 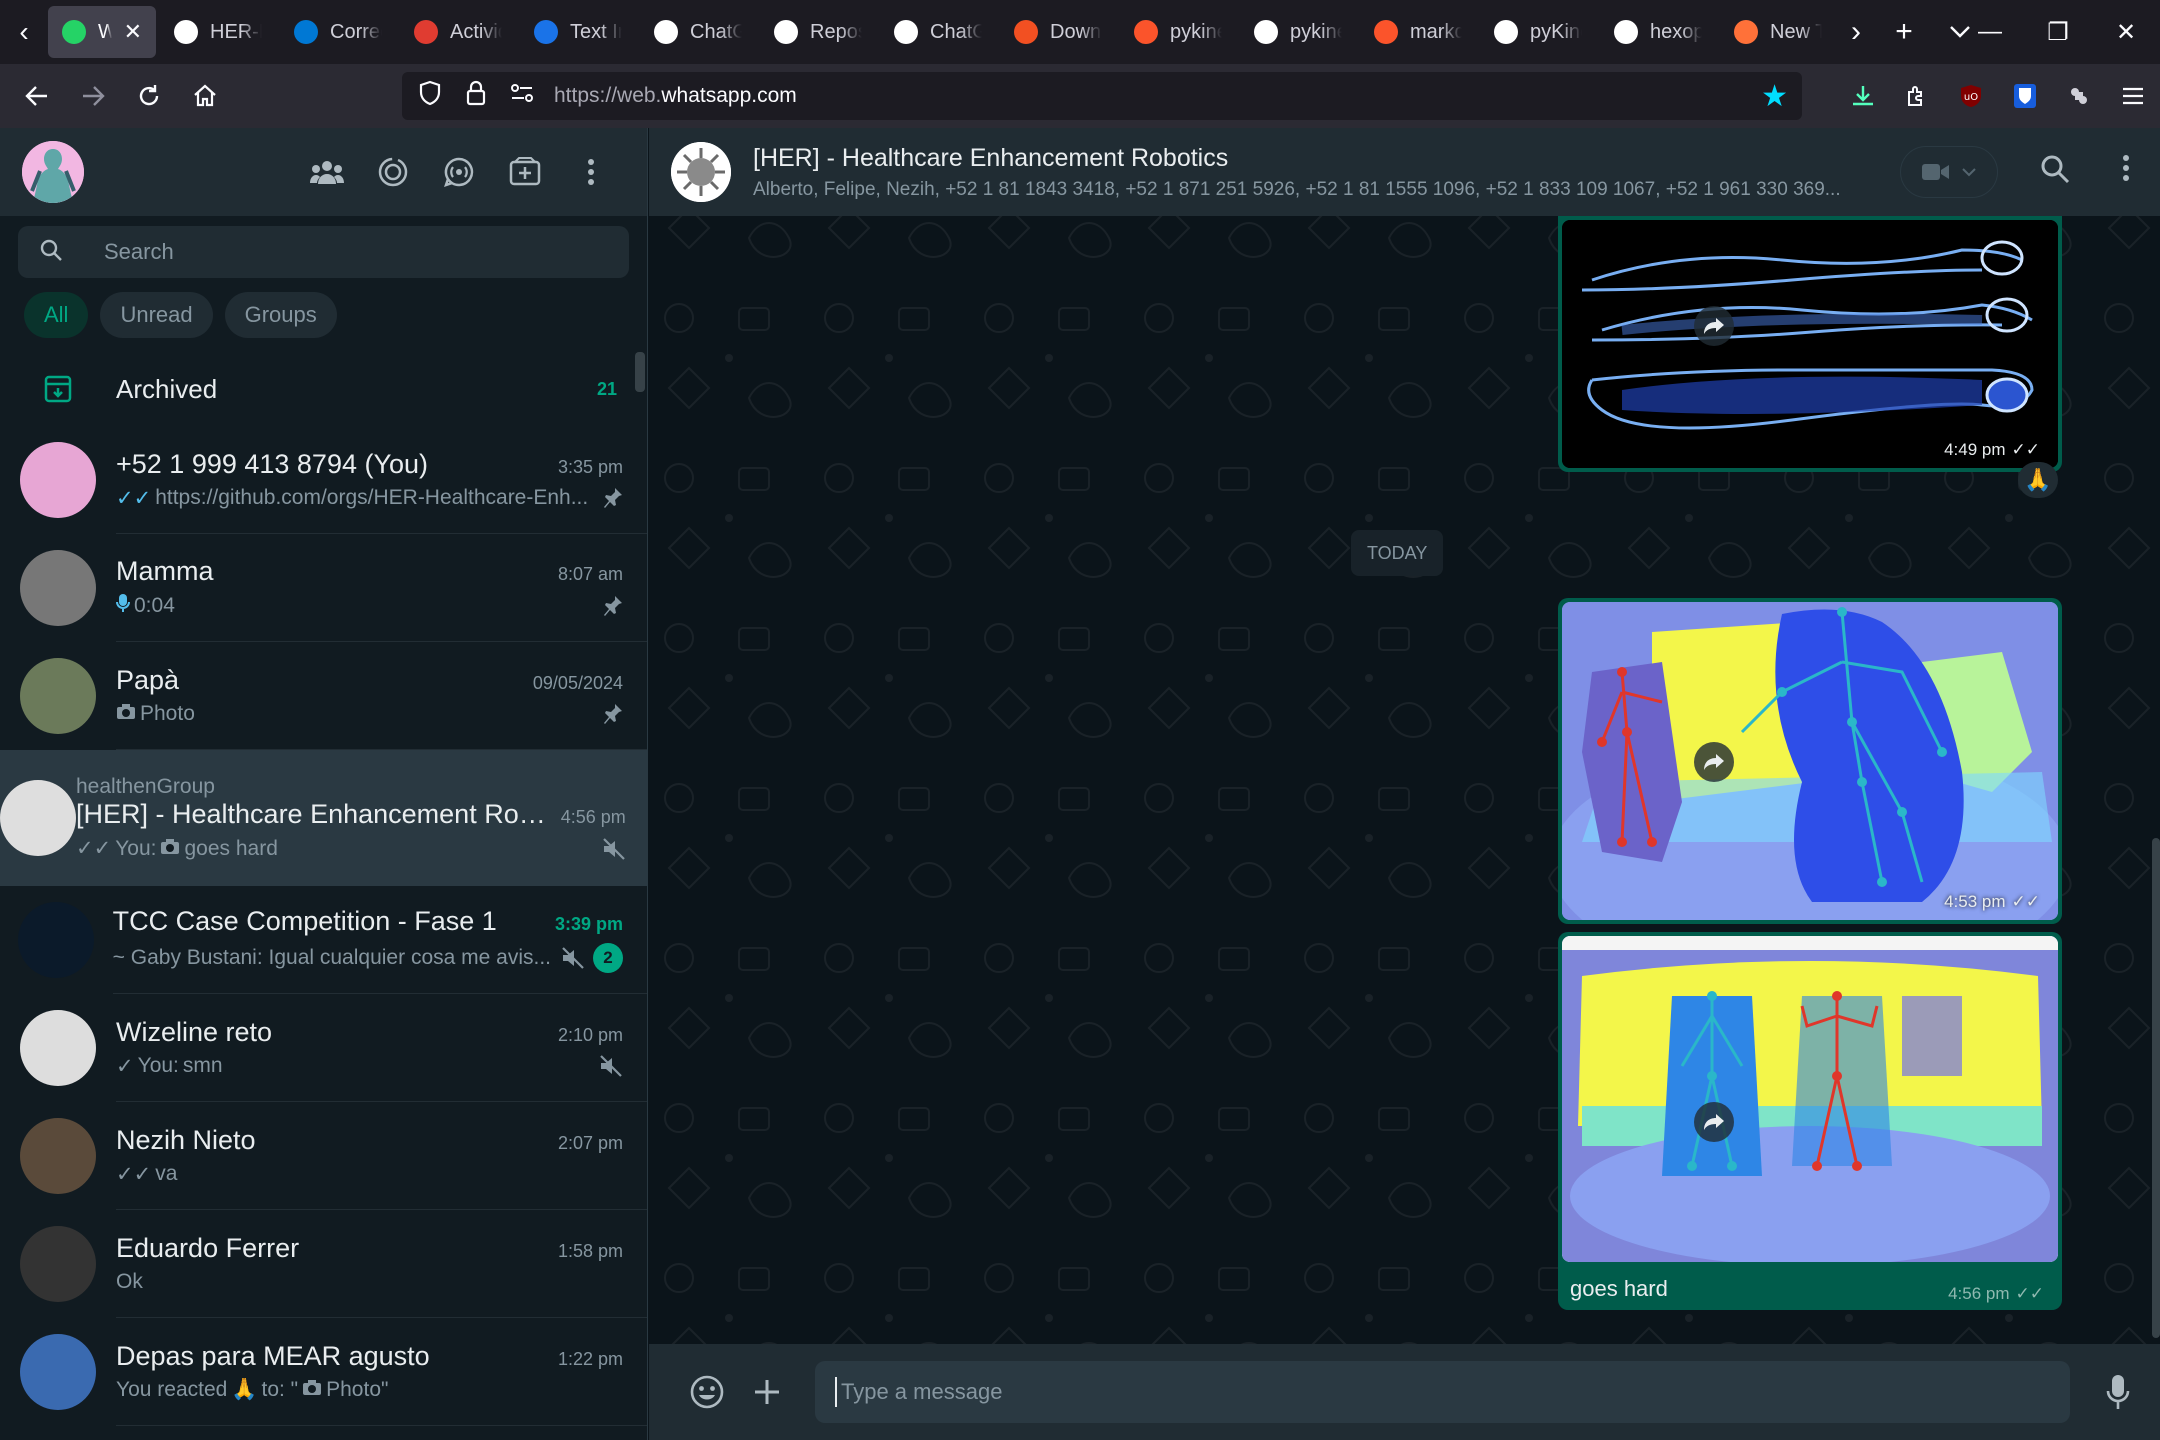 What do you see at coordinates (102, 32) in the screenshot?
I see `browser-tab: WhatsApp ✕` at bounding box center [102, 32].